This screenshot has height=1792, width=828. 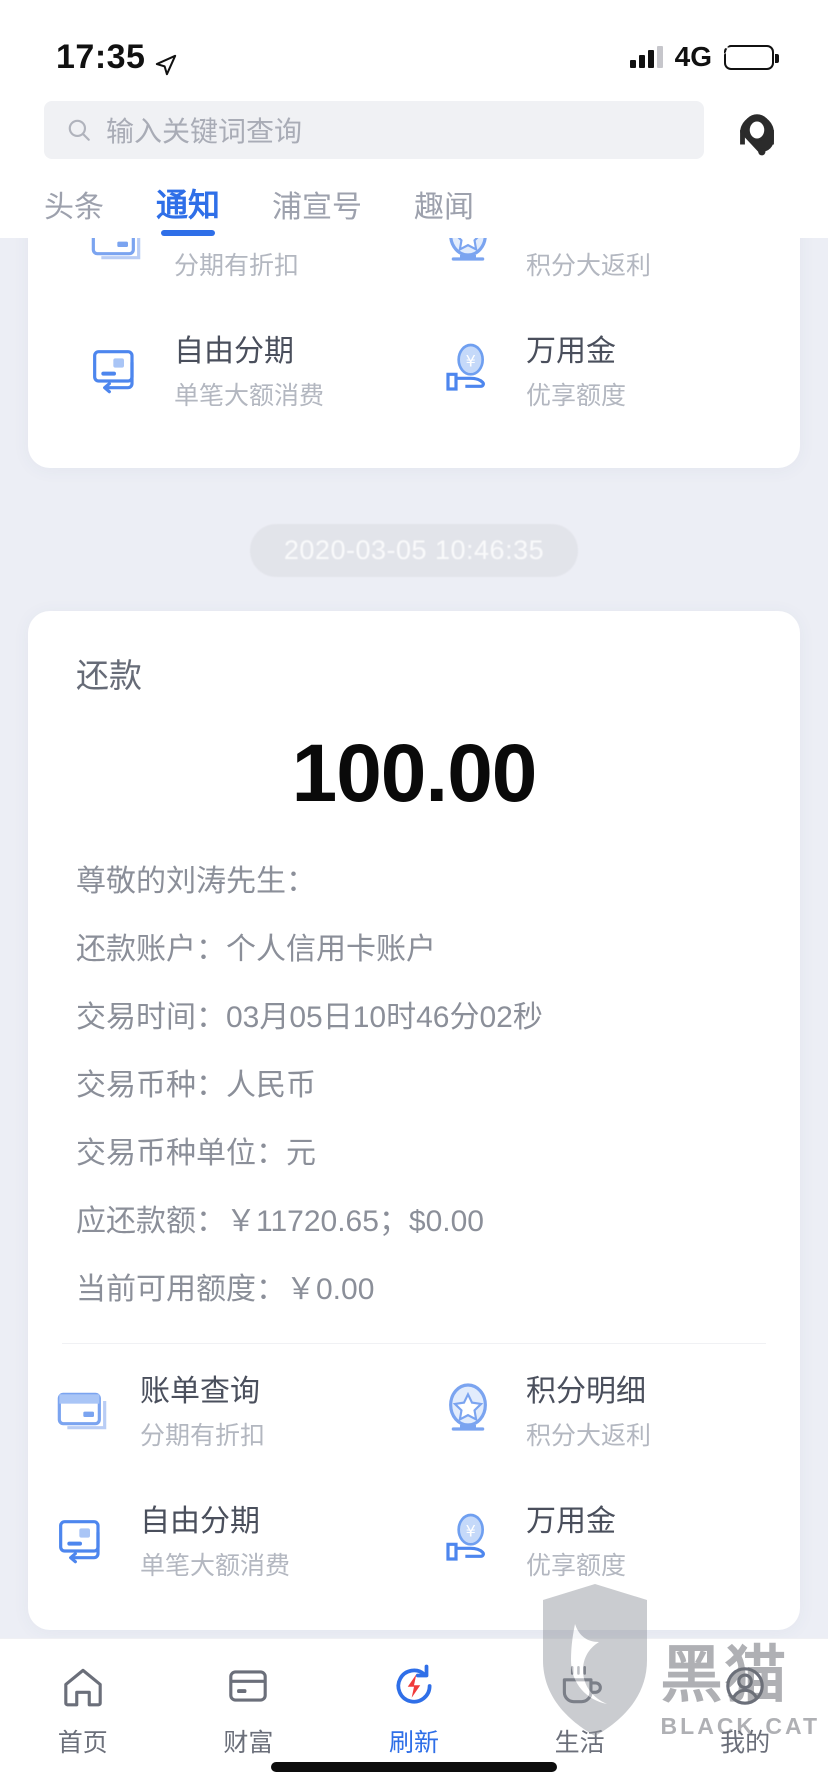 I want to click on quick-action-bill-query-top: 账单查询 分期有折扣, so click(x=238, y=271).